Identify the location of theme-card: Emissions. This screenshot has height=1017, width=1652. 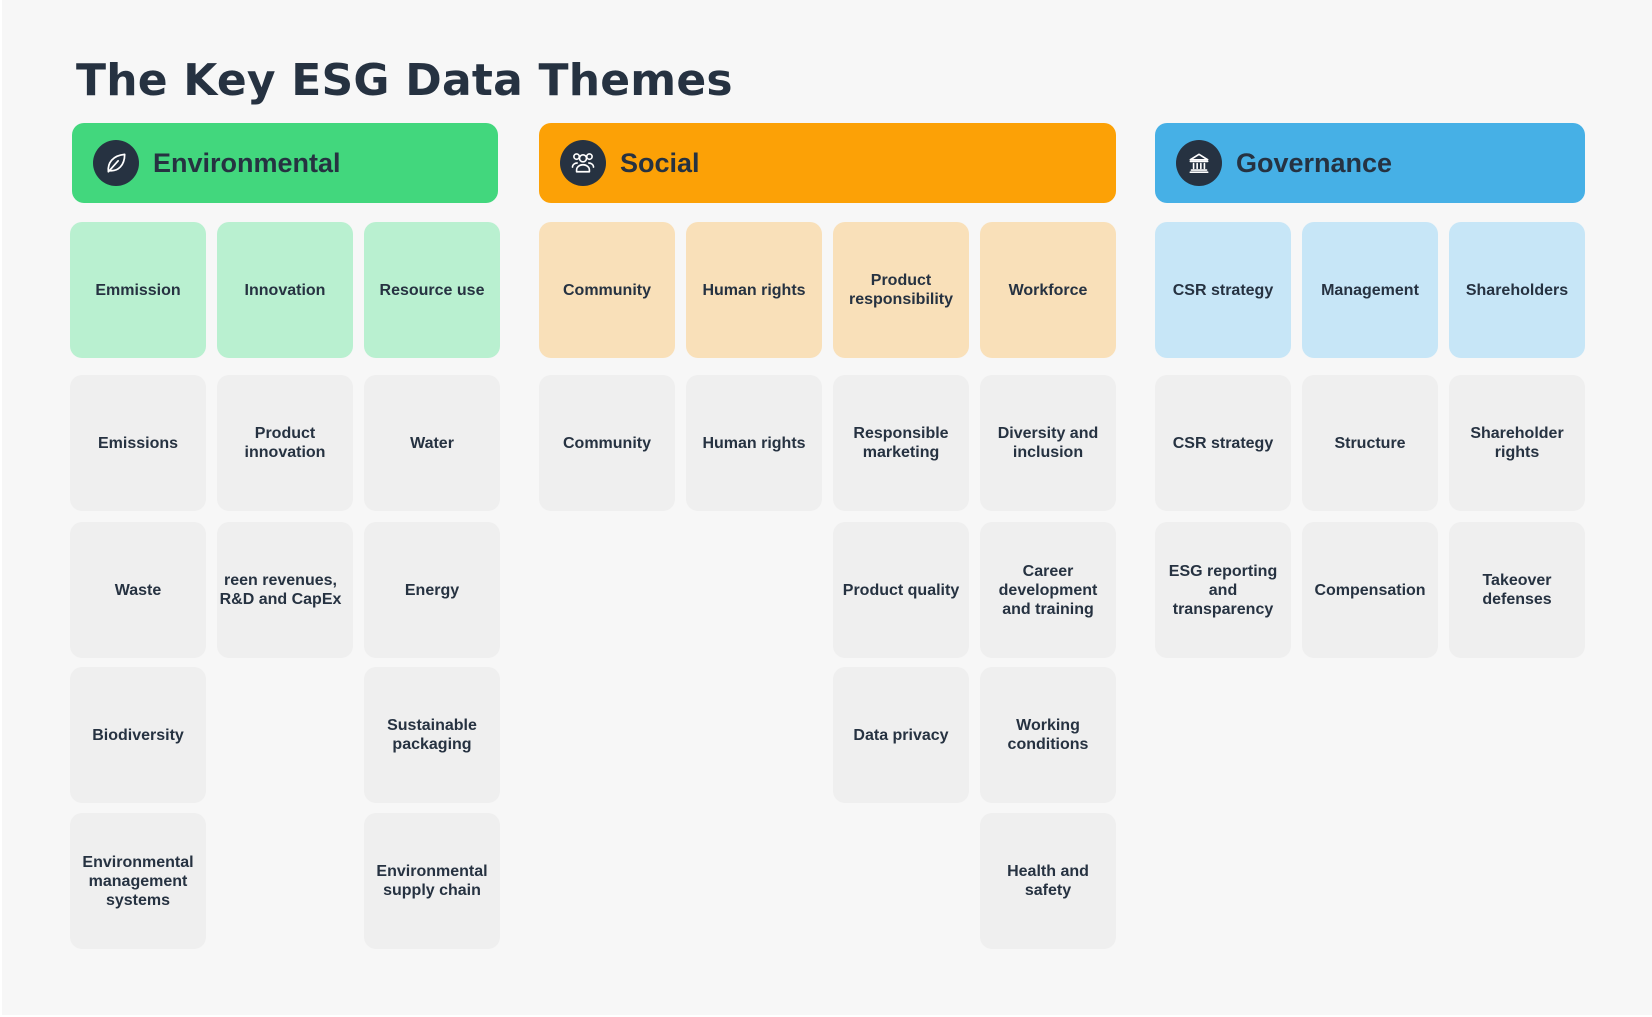
(138, 443).